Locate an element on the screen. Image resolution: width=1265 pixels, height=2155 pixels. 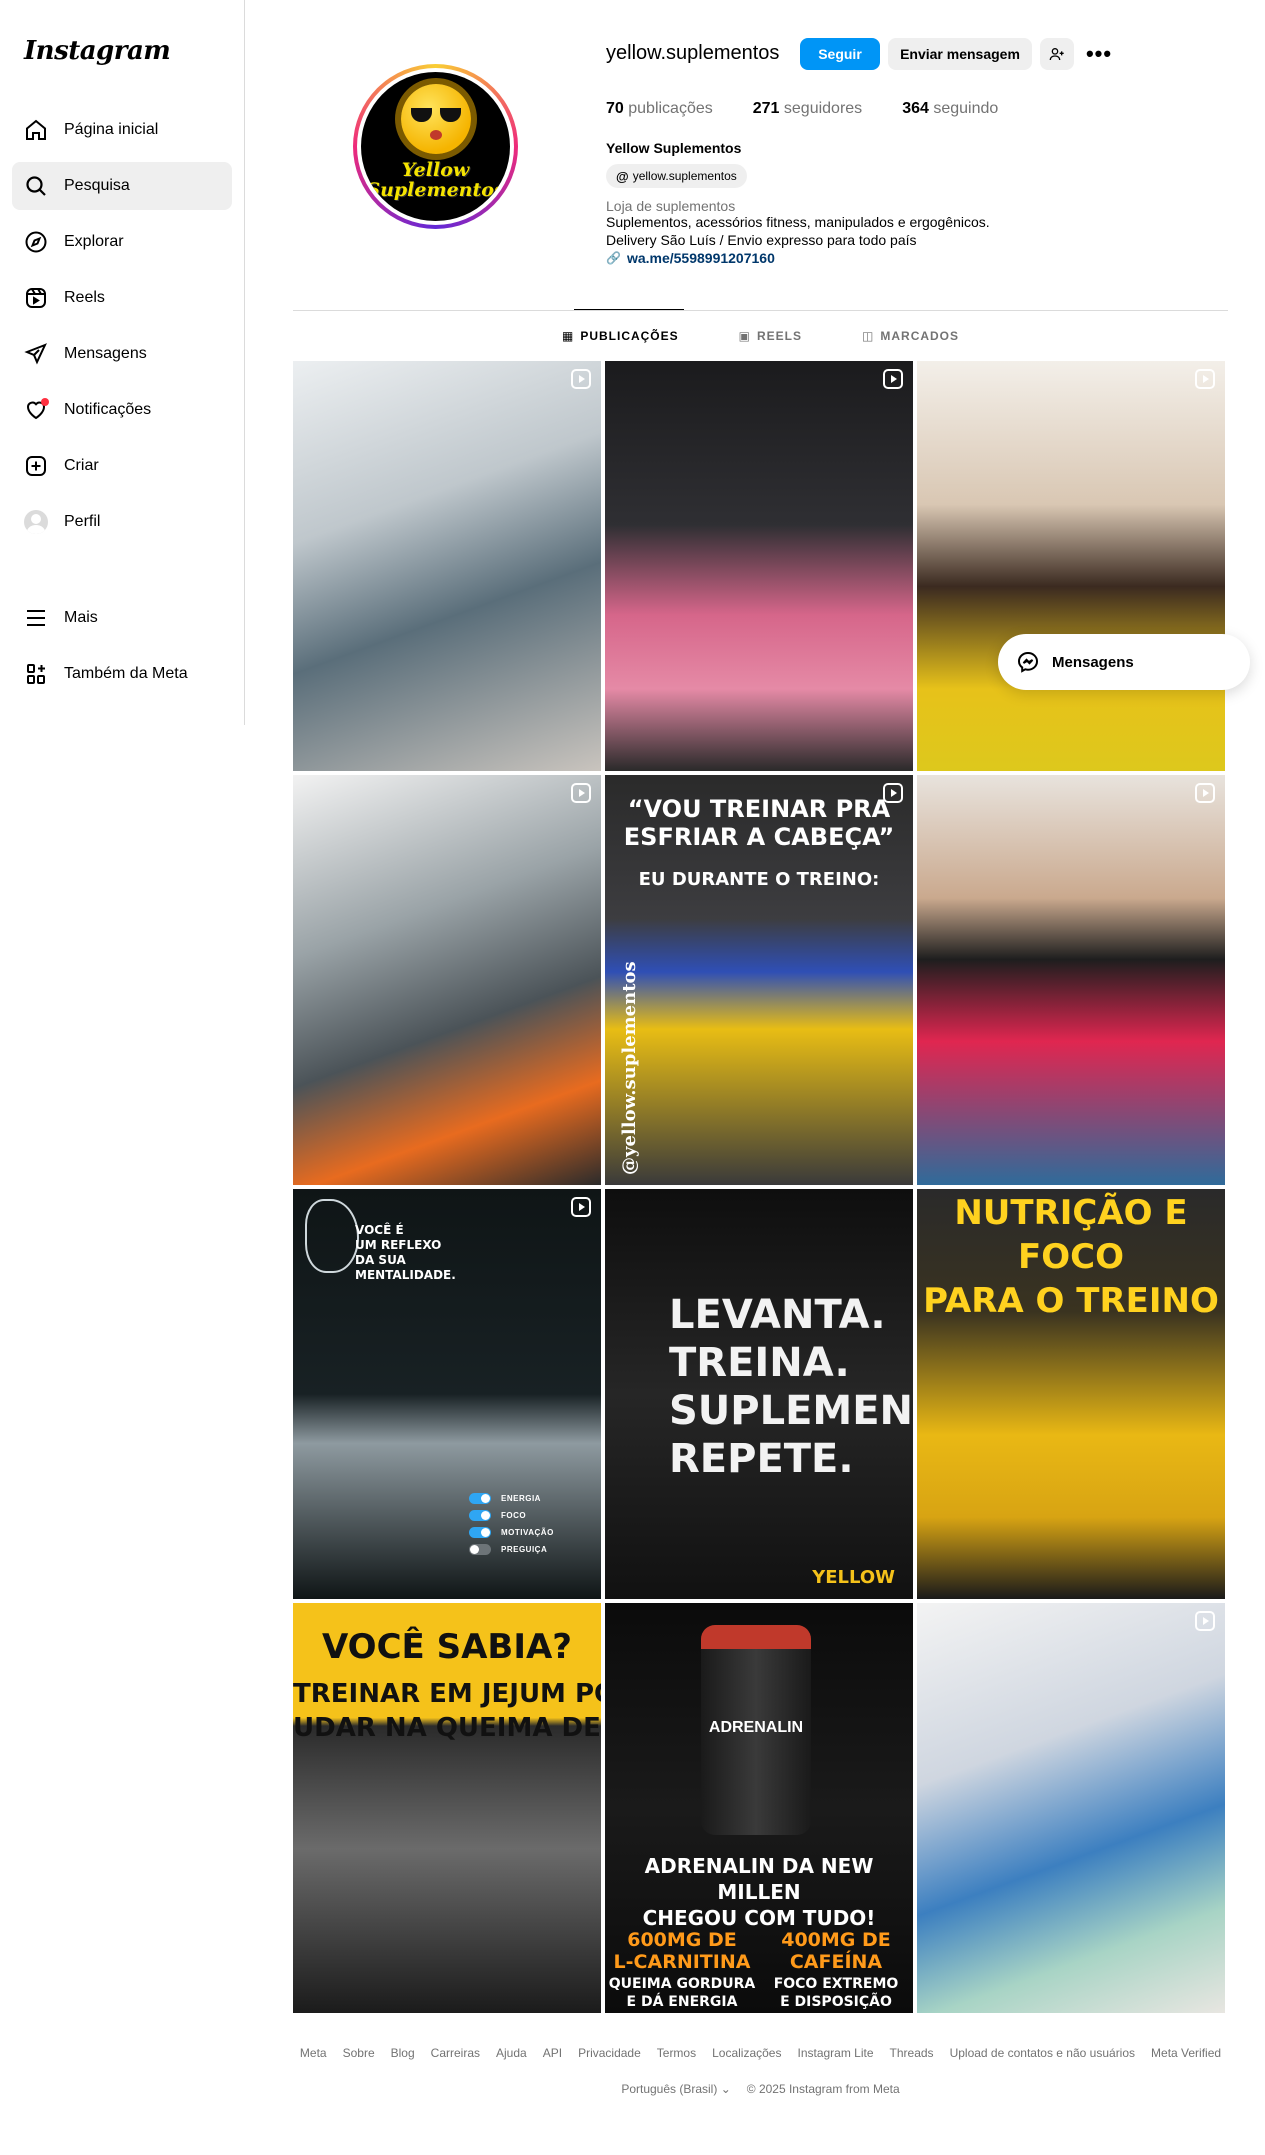
footer-link: Threads is located at coordinates (912, 2053).